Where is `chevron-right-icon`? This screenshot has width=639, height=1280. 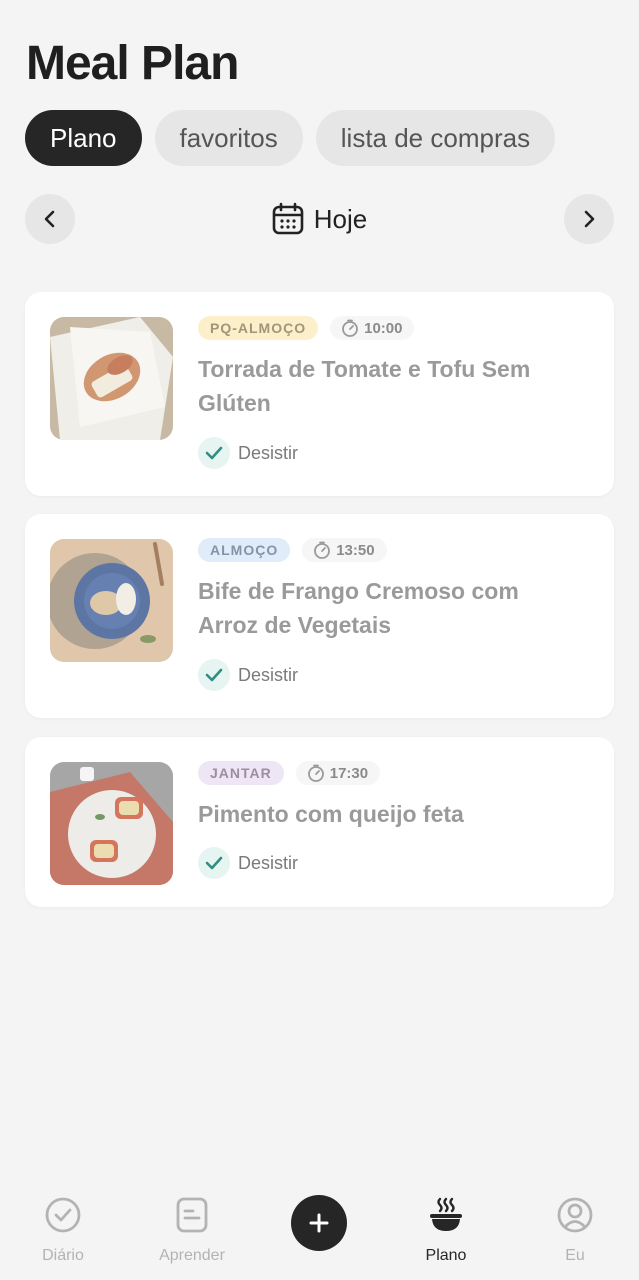
chevron-right-icon is located at coordinates (589, 219).